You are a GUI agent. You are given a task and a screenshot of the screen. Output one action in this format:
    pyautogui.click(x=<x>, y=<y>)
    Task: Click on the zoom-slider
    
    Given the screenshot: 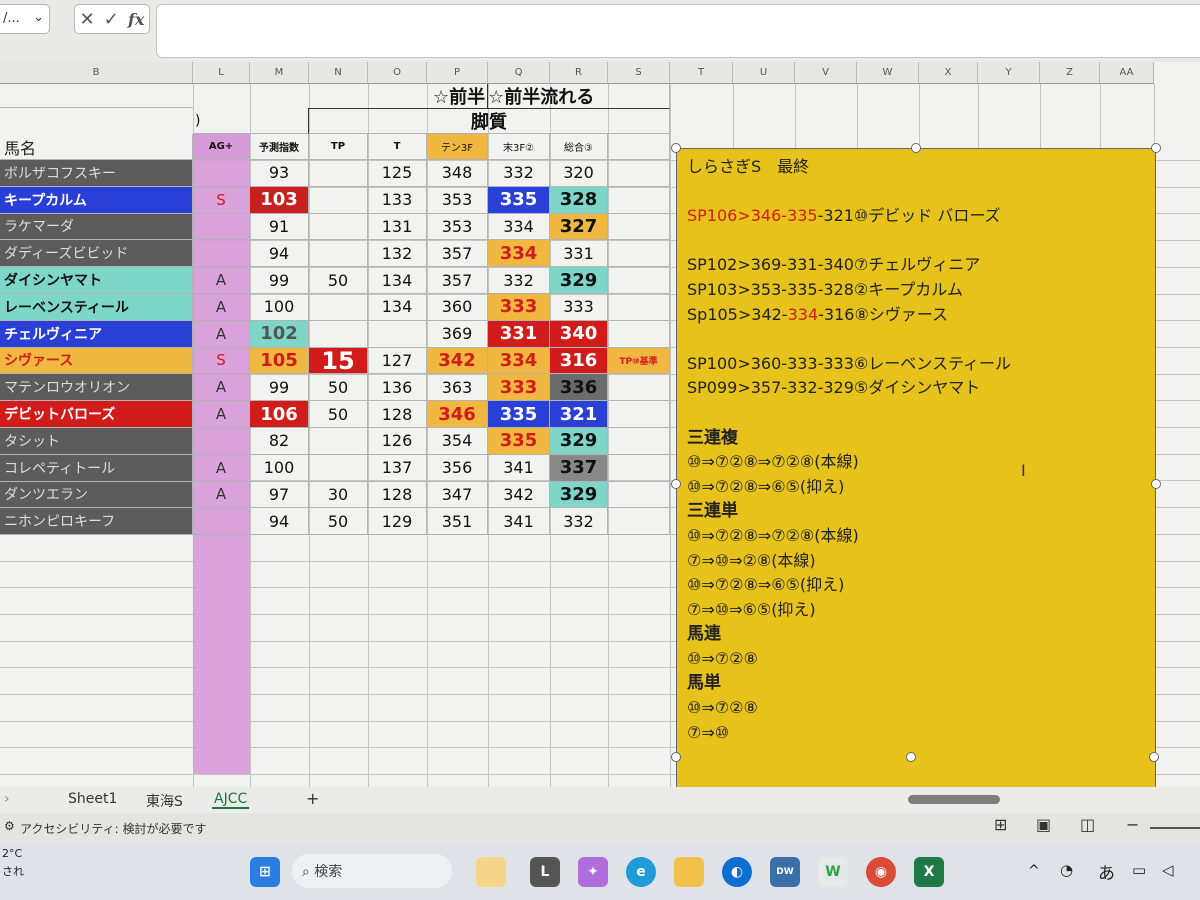 What is the action you would take?
    pyautogui.click(x=1175, y=828)
    